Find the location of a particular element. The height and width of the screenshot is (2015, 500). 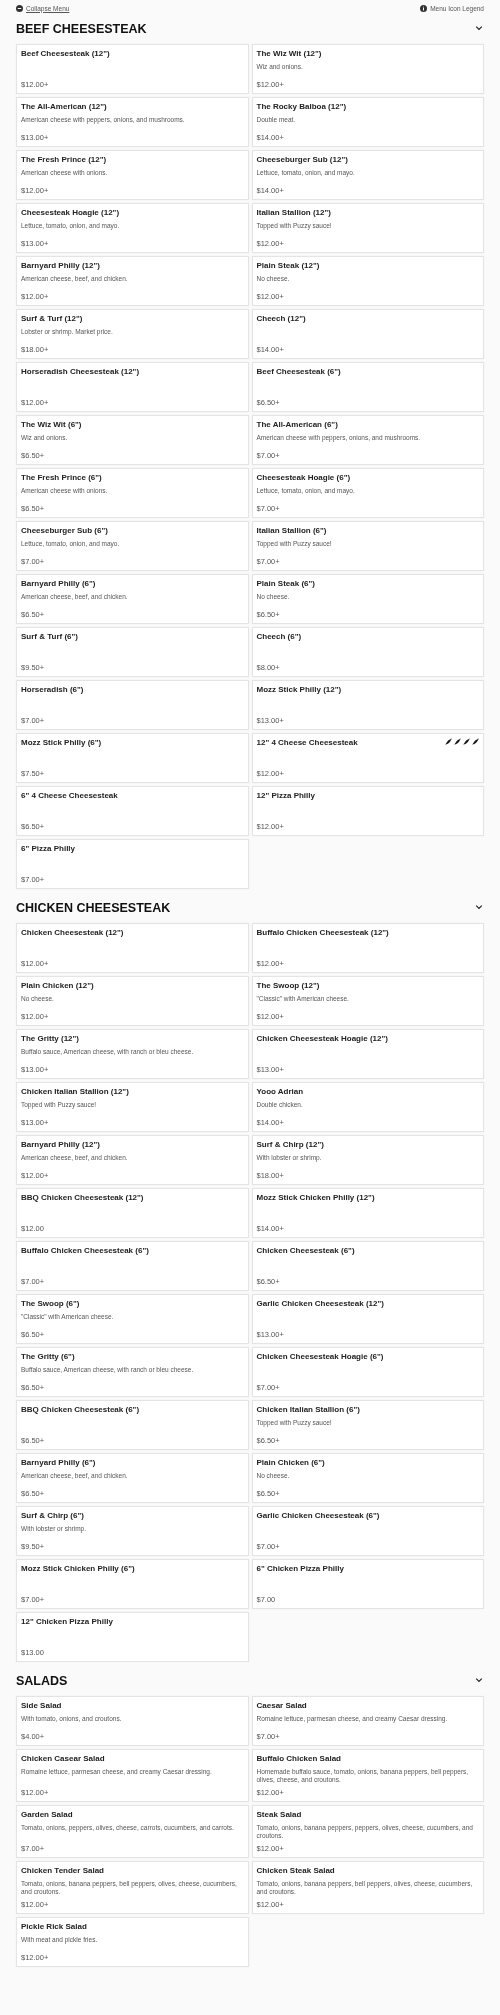

item-name: Horseradish (6") is located at coordinates (52, 690).